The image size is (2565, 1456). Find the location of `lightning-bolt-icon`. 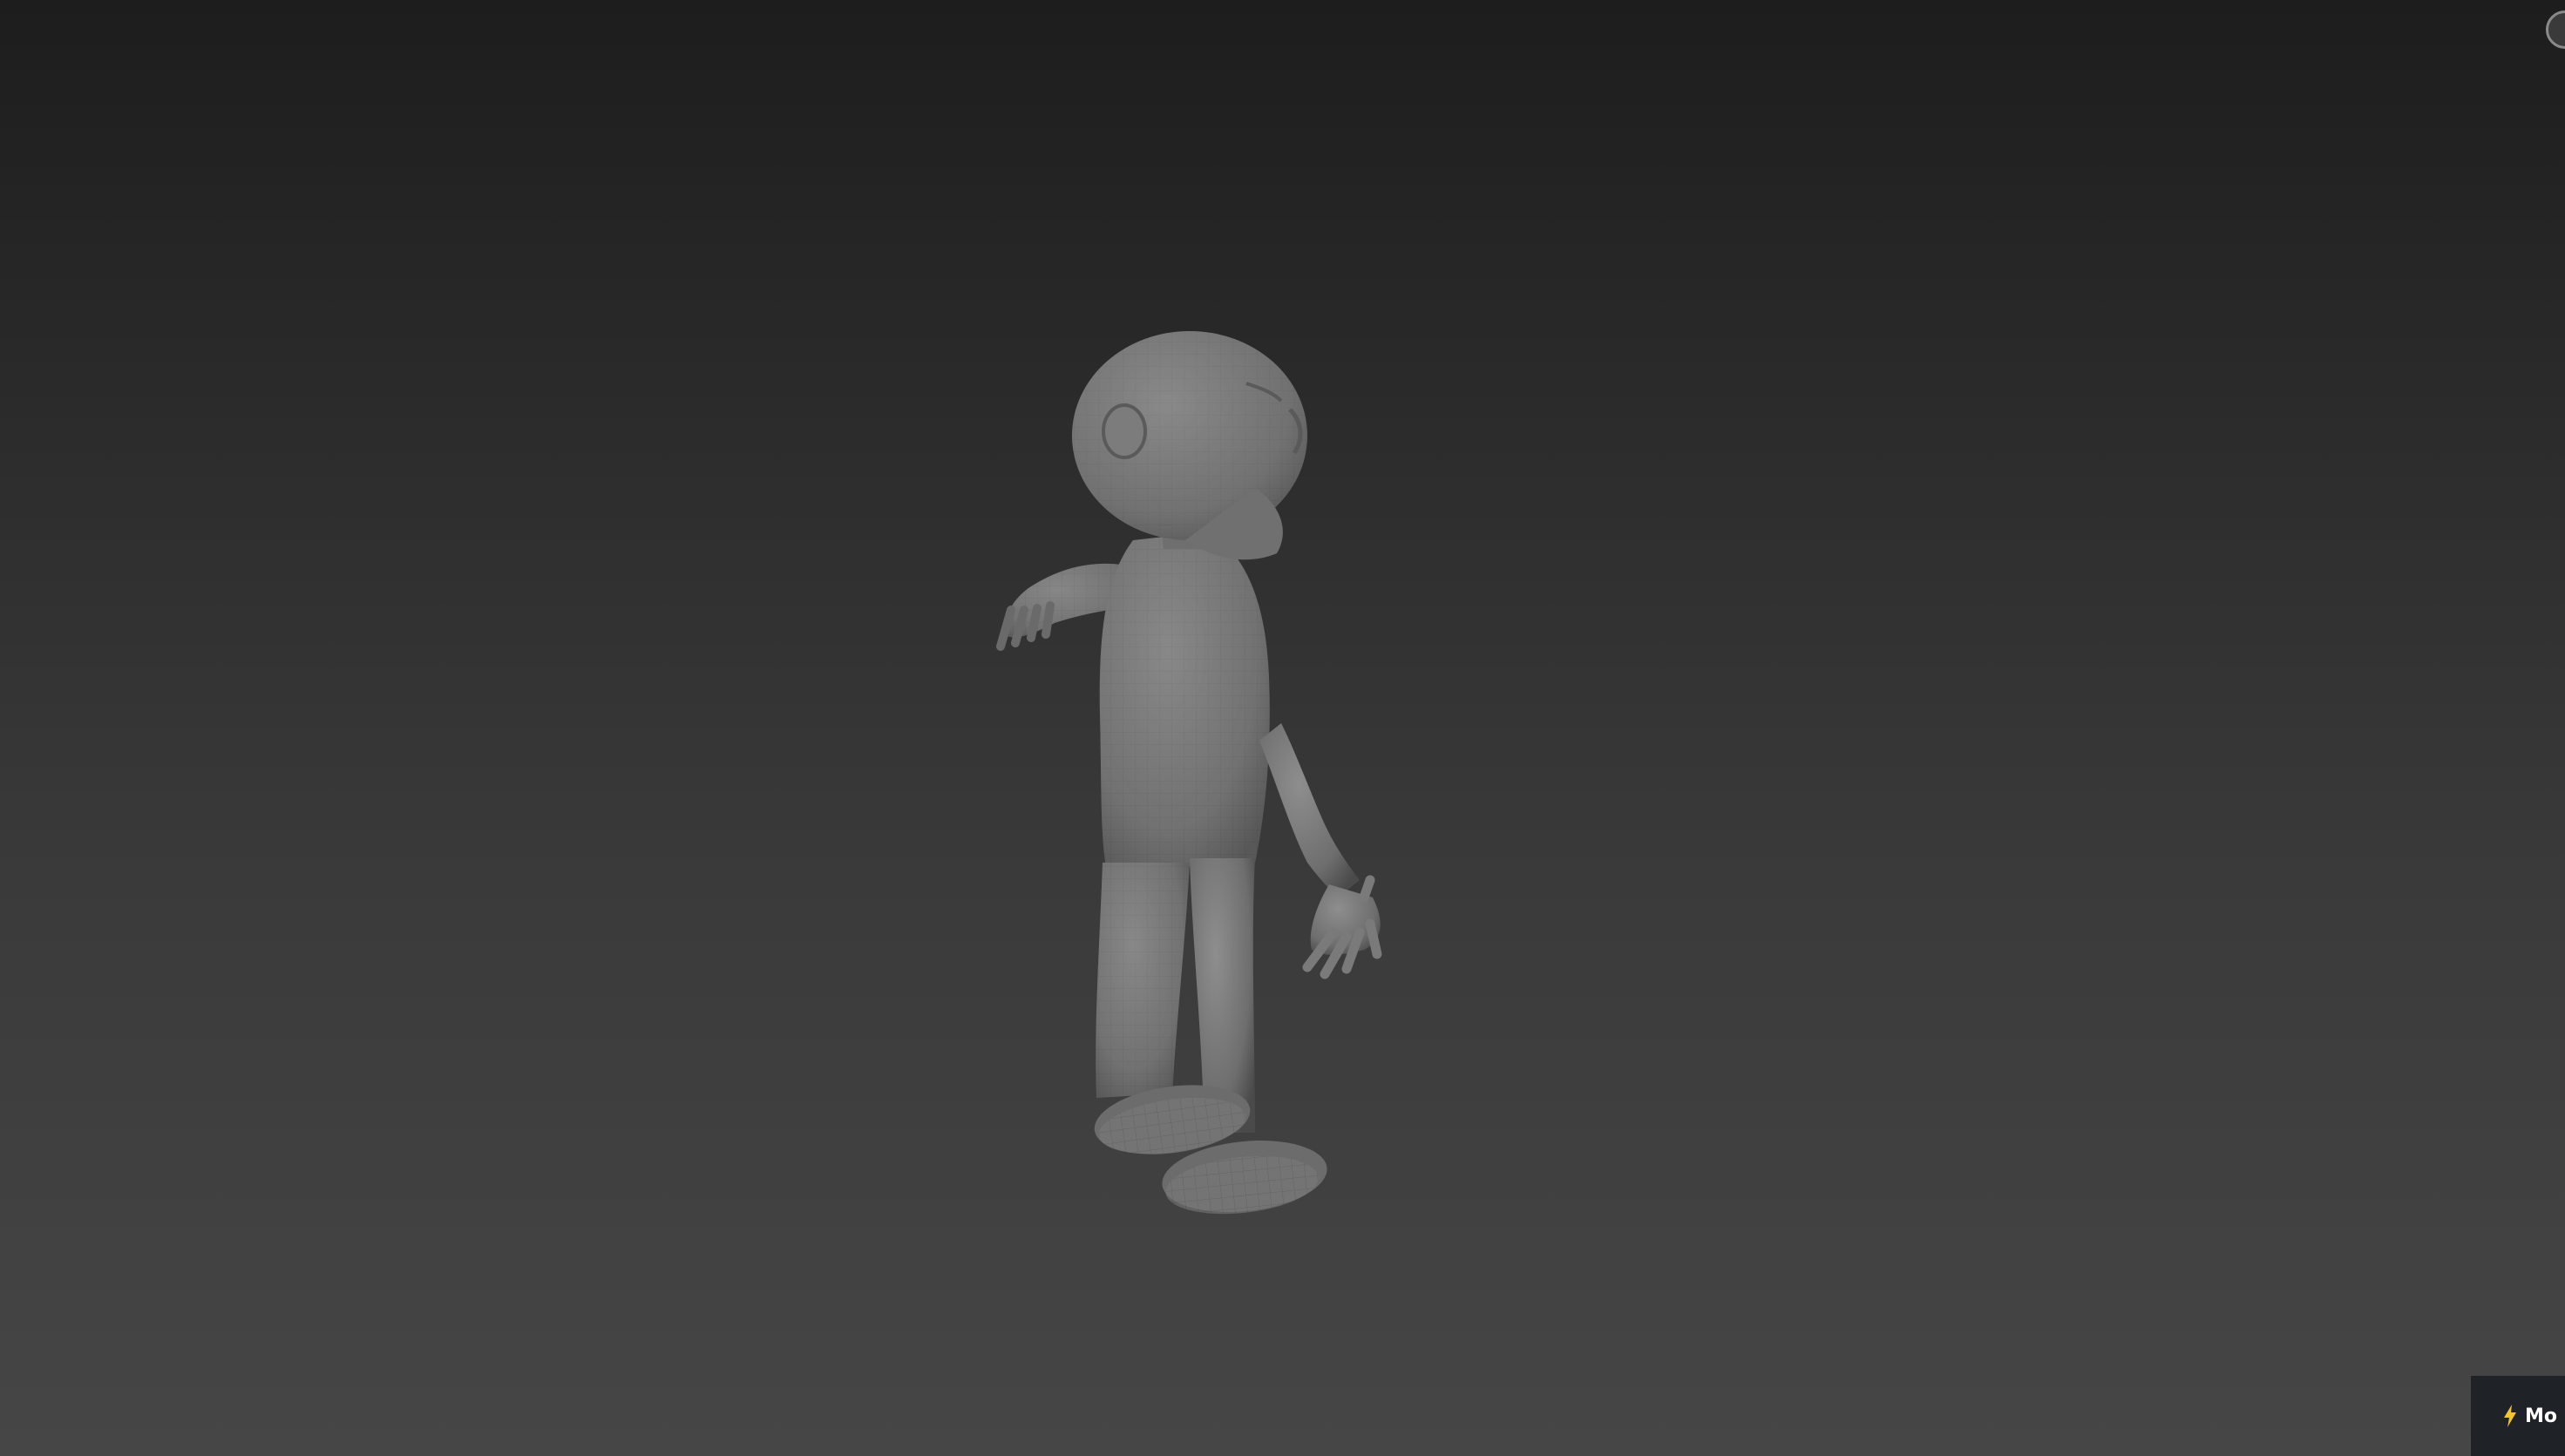

lightning-bolt-icon is located at coordinates (2510, 1416).